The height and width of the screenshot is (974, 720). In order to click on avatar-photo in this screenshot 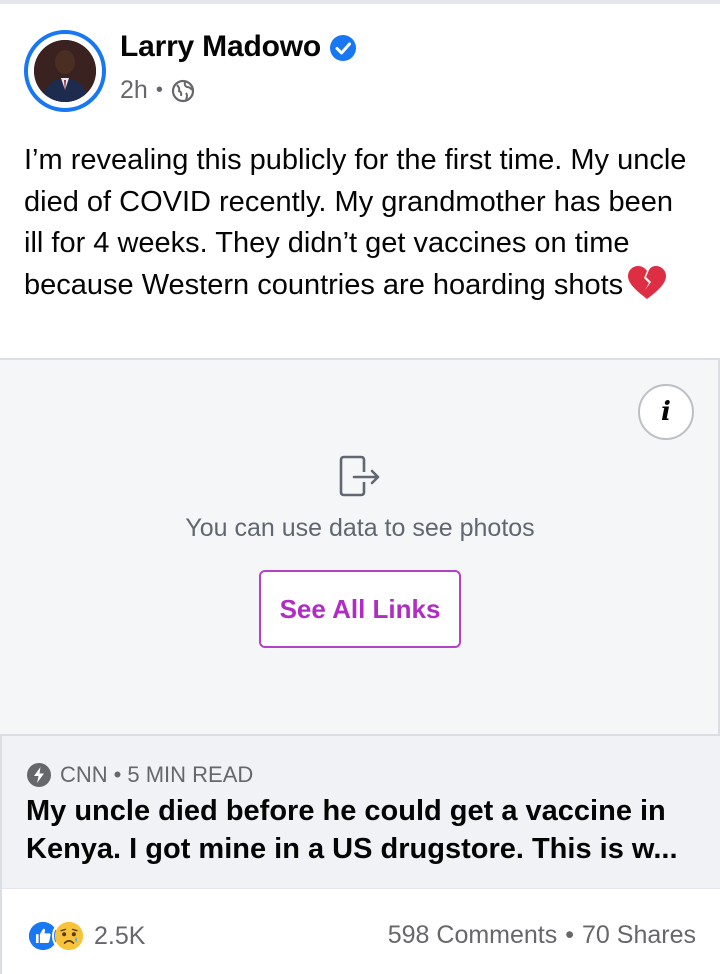, I will do `click(65, 71)`.